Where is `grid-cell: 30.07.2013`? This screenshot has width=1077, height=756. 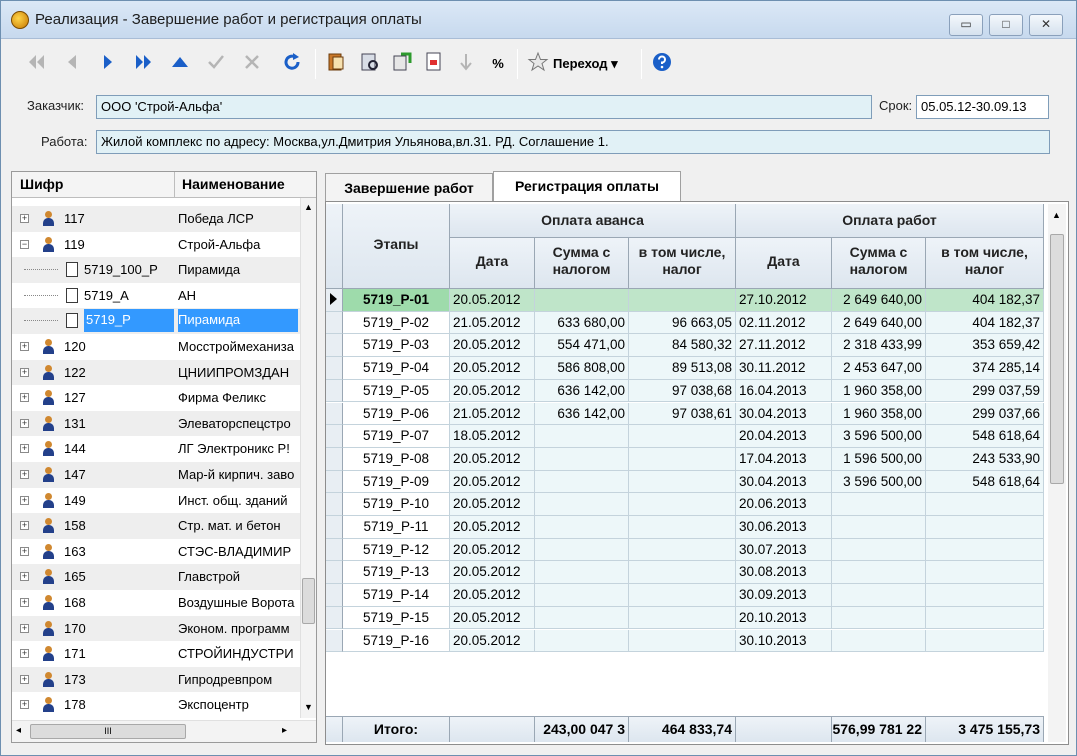
grid-cell: 30.07.2013 is located at coordinates (784, 550).